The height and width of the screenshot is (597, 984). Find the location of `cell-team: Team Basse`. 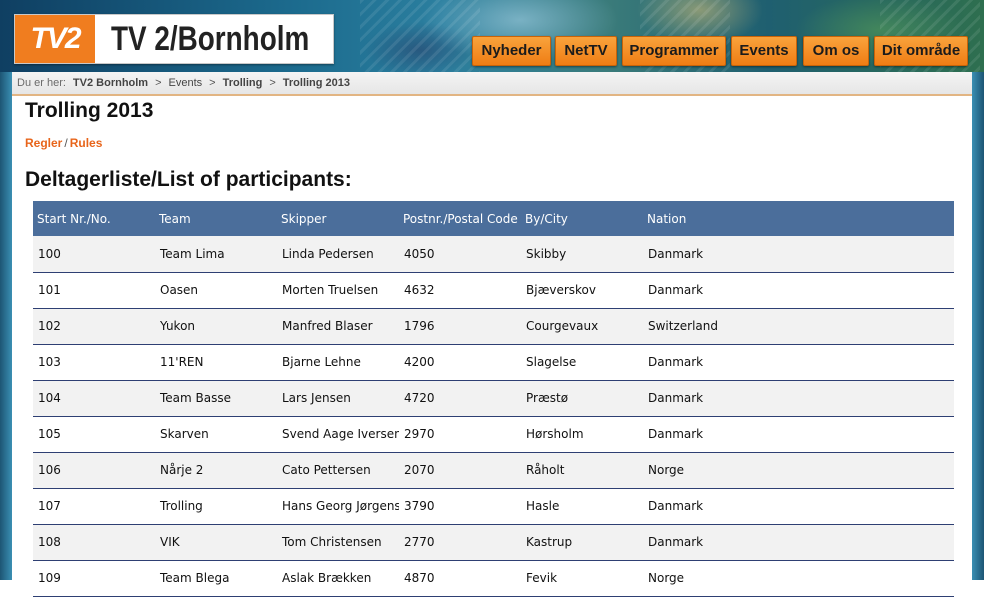

cell-team: Team Basse is located at coordinates (196, 398).